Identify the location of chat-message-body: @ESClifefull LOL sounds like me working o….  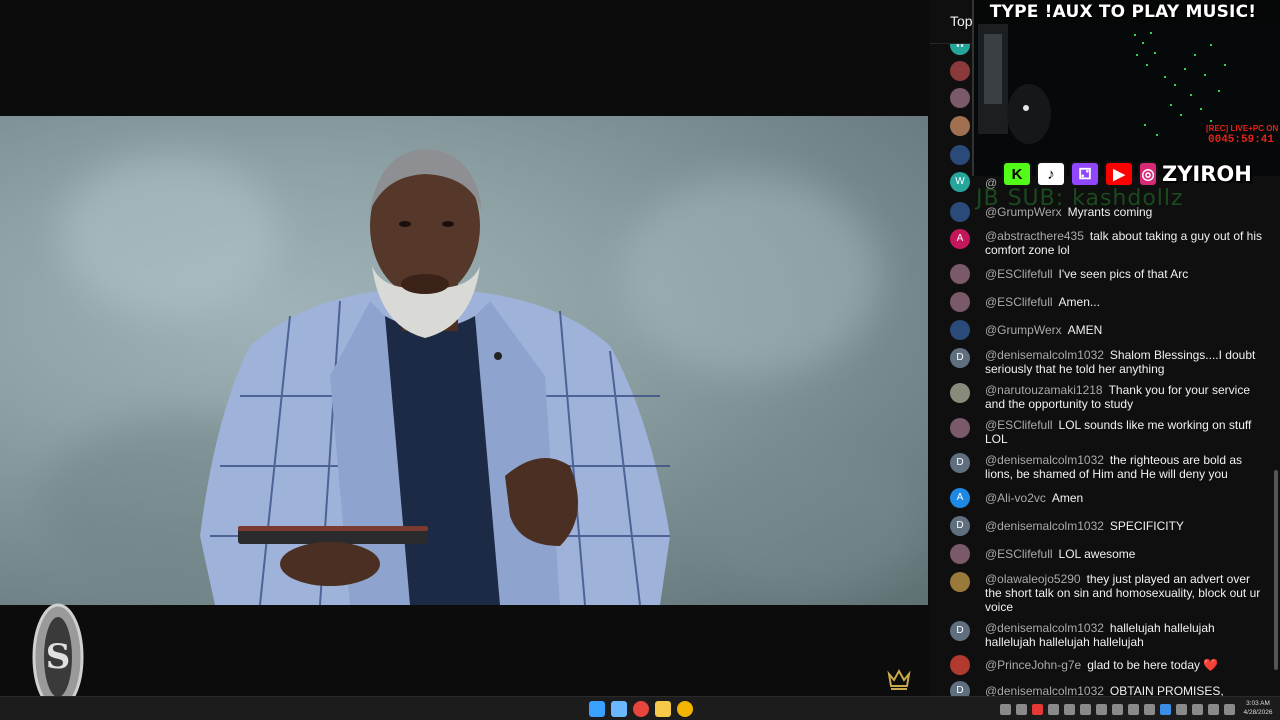
(1125, 432).